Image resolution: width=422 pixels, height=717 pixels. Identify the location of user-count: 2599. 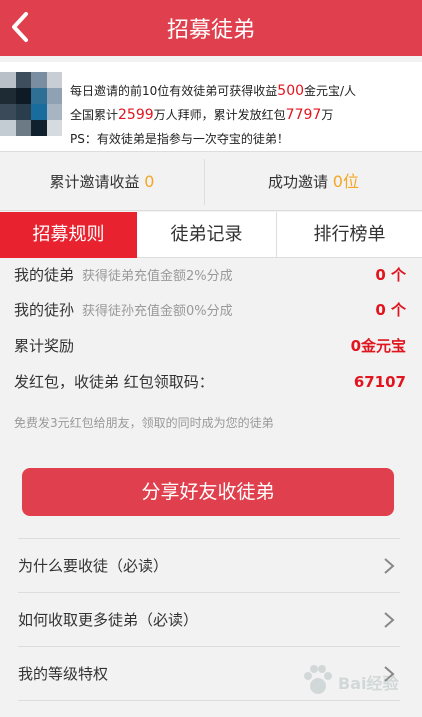
(136, 115).